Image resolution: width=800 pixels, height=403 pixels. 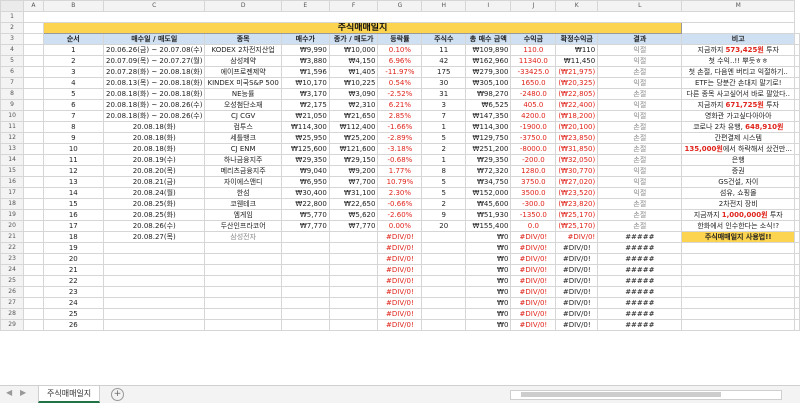 What do you see at coordinates (12, 149) in the screenshot?
I see `row-number: 13` at bounding box center [12, 149].